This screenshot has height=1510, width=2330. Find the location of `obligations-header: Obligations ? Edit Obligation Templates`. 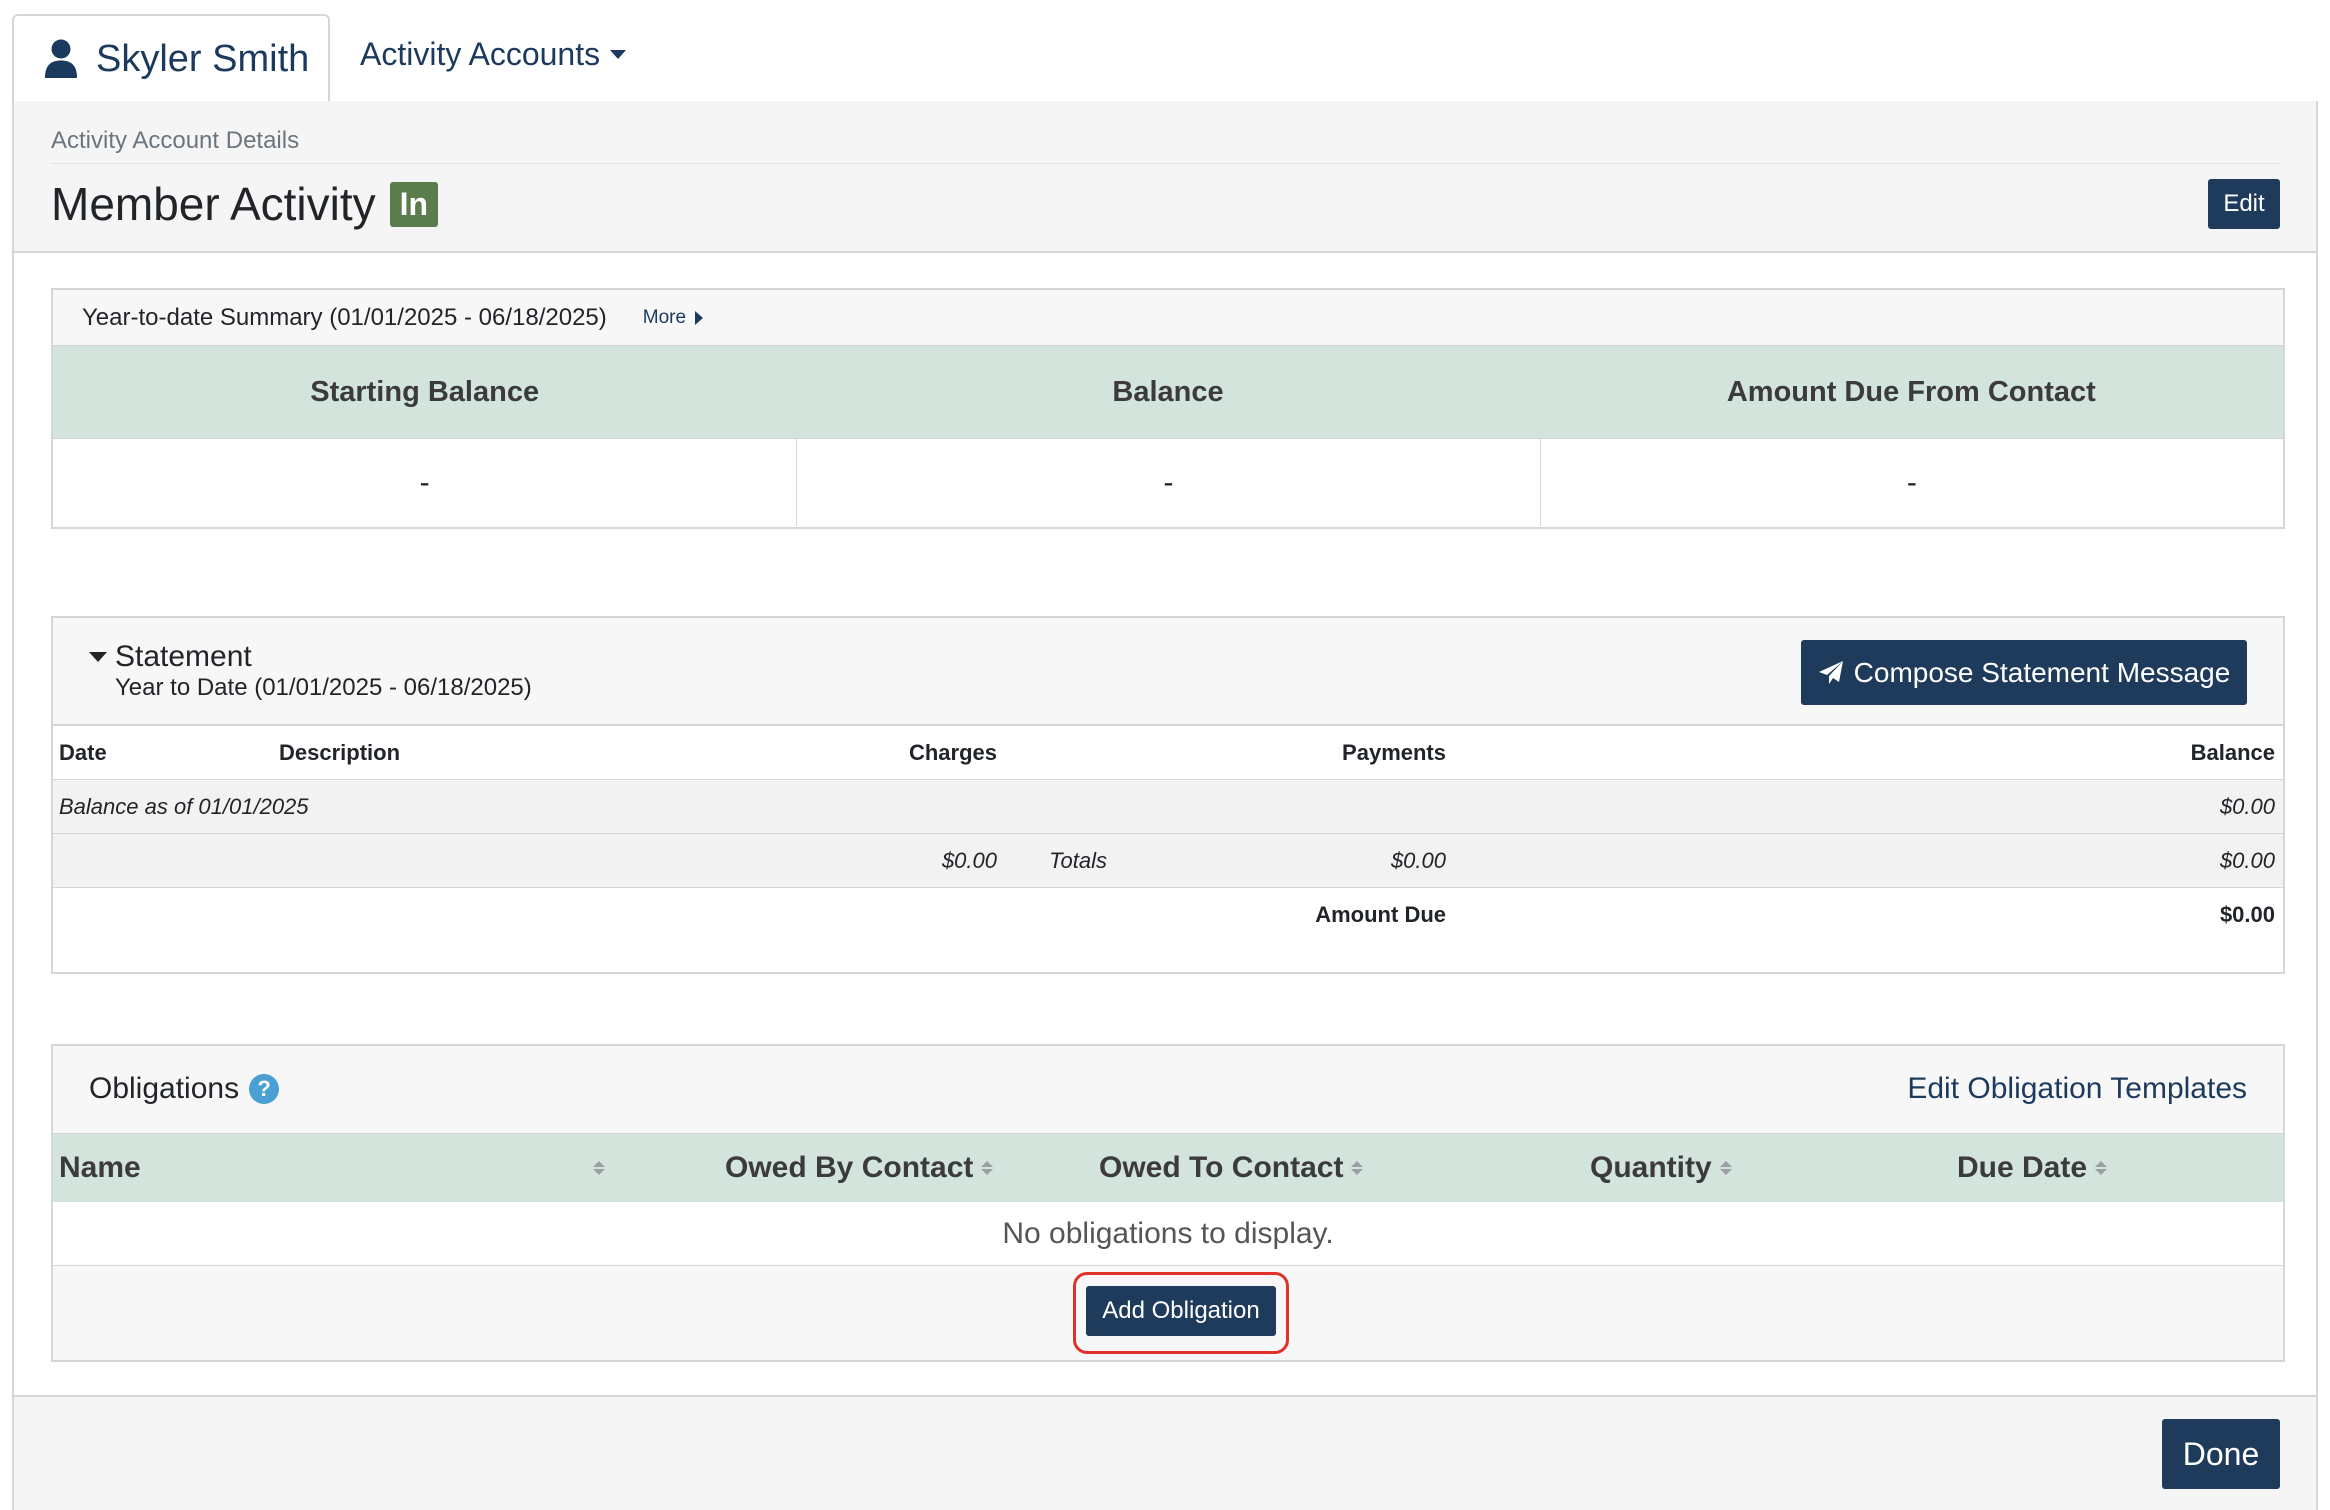

obligations-header: Obligations ? Edit Obligation Templates is located at coordinates (1168, 1090).